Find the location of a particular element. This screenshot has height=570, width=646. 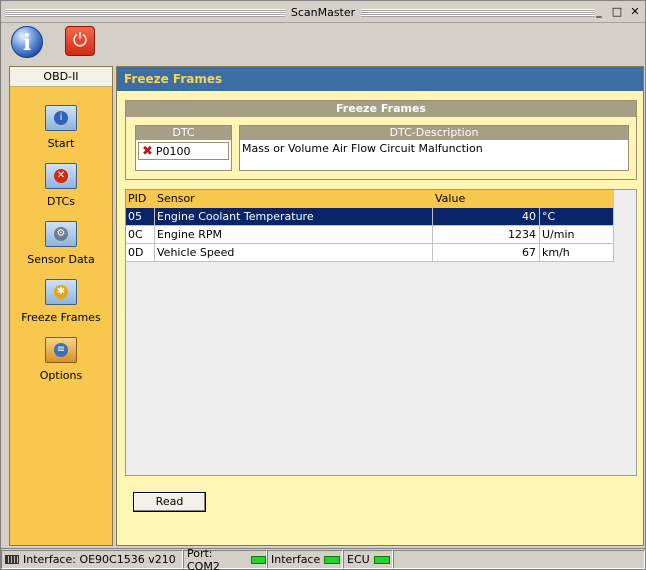

sidebar-item-start: i Start is located at coordinates (61, 127).